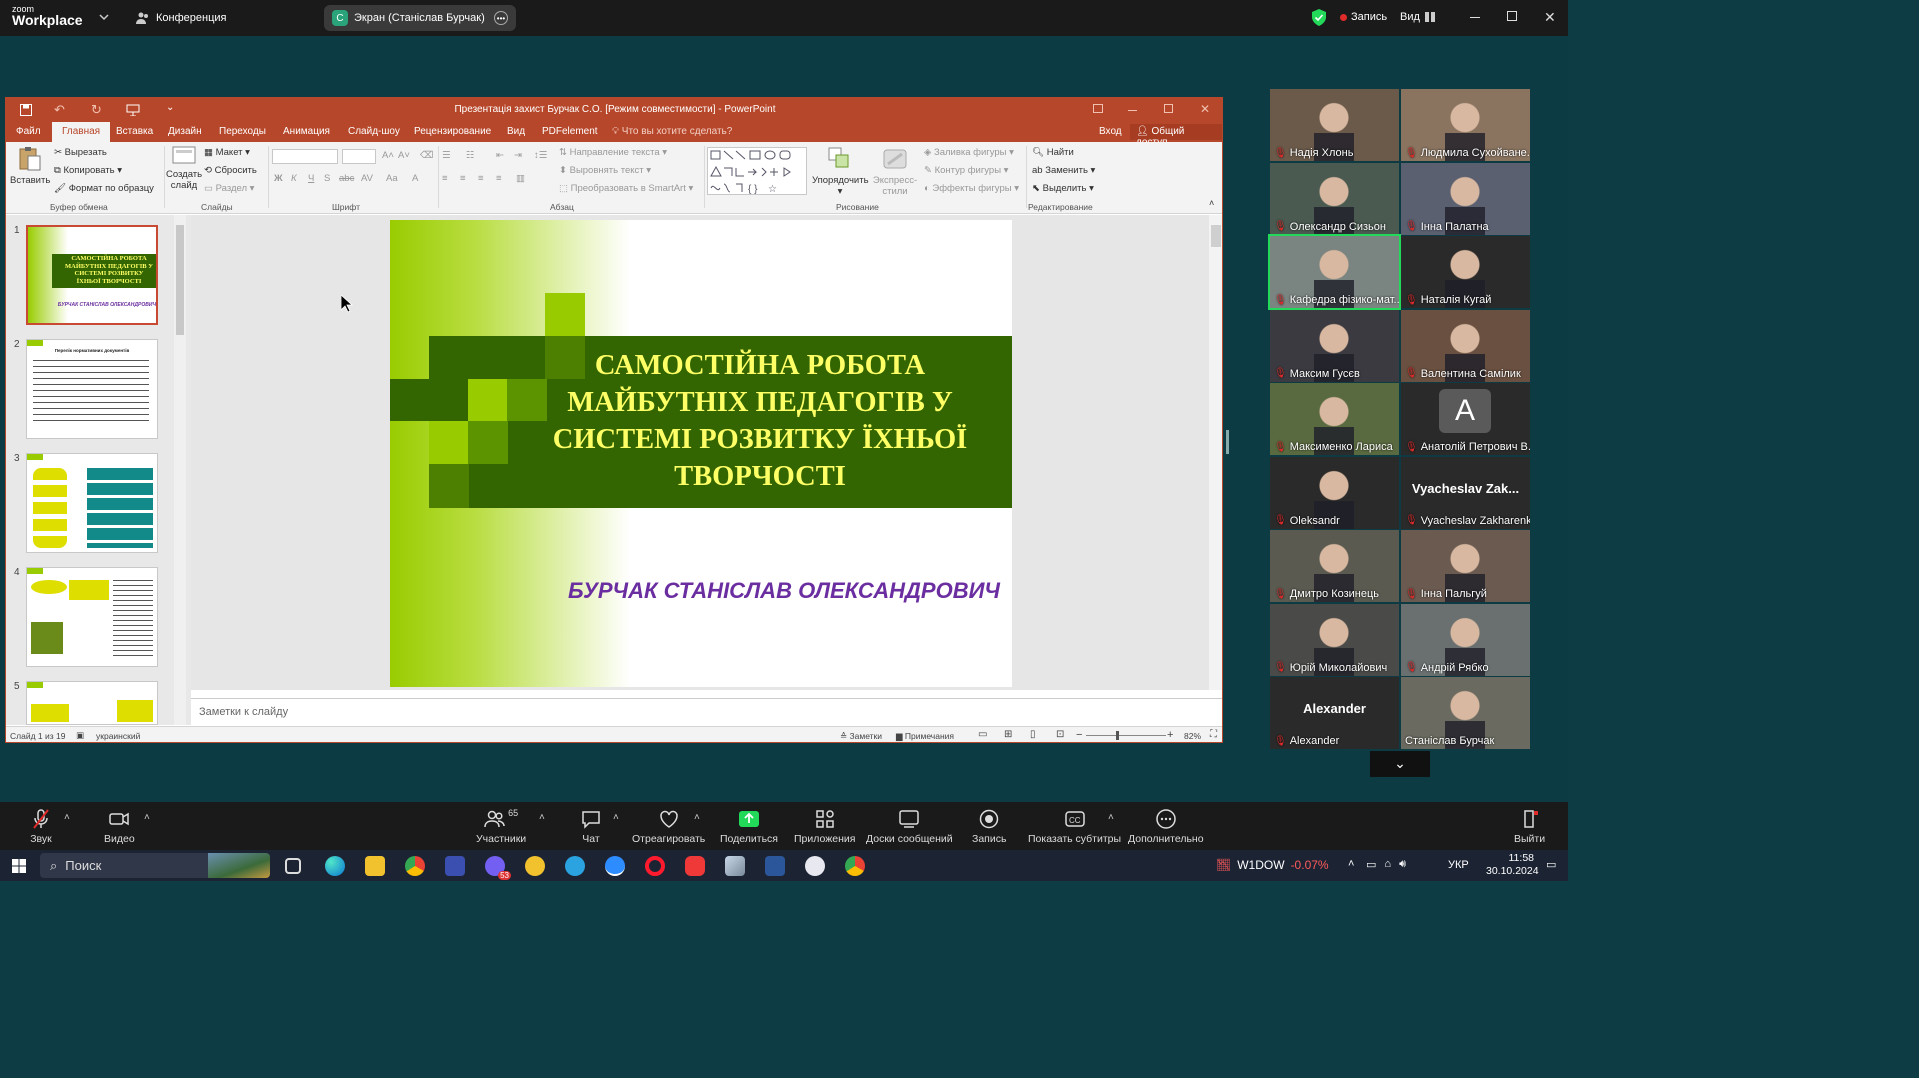 The width and height of the screenshot is (1919, 1078). I want to click on underline-icon: Ч, so click(311, 178).